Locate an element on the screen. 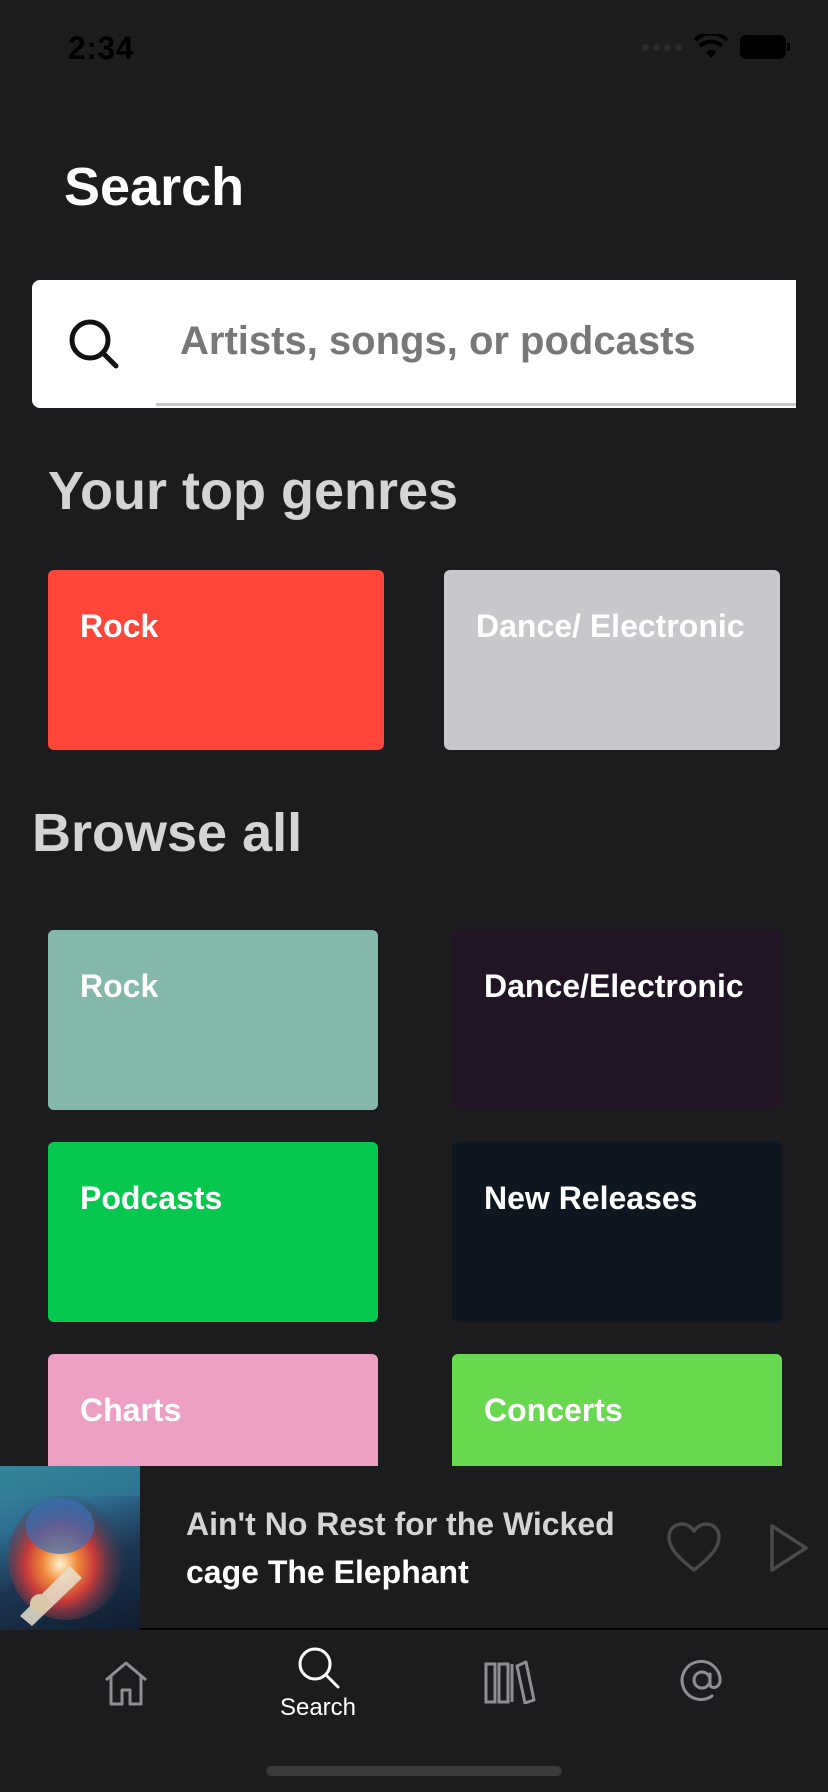 The image size is (828, 1792). tab-search: Search is located at coordinates (318, 1693).